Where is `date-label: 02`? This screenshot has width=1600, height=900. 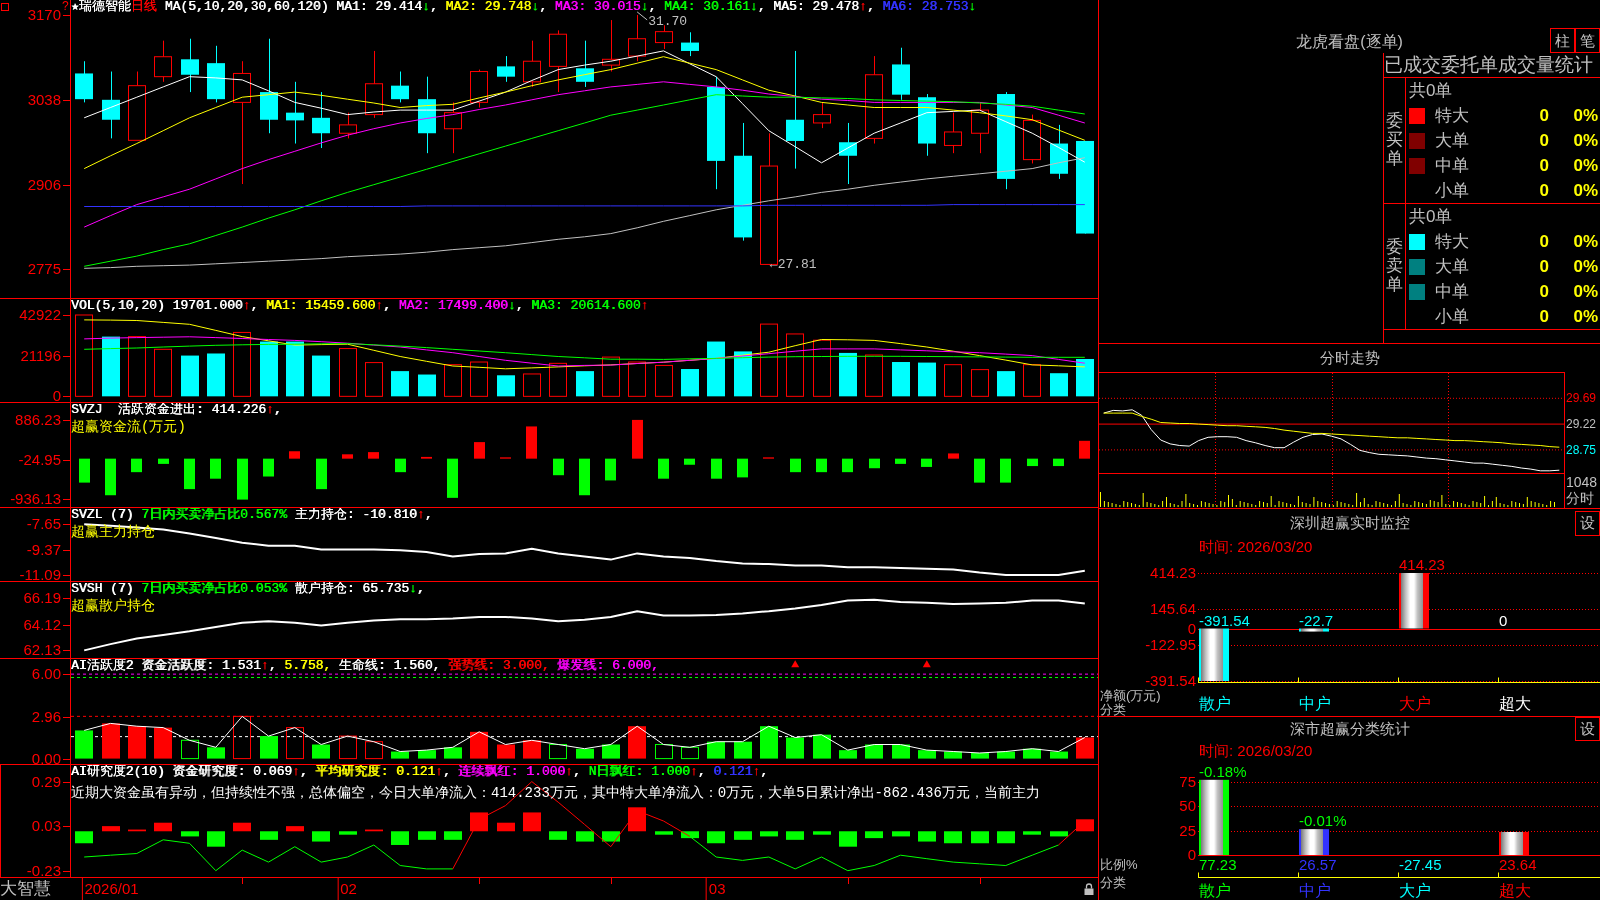 date-label: 02 is located at coordinates (347, 889).